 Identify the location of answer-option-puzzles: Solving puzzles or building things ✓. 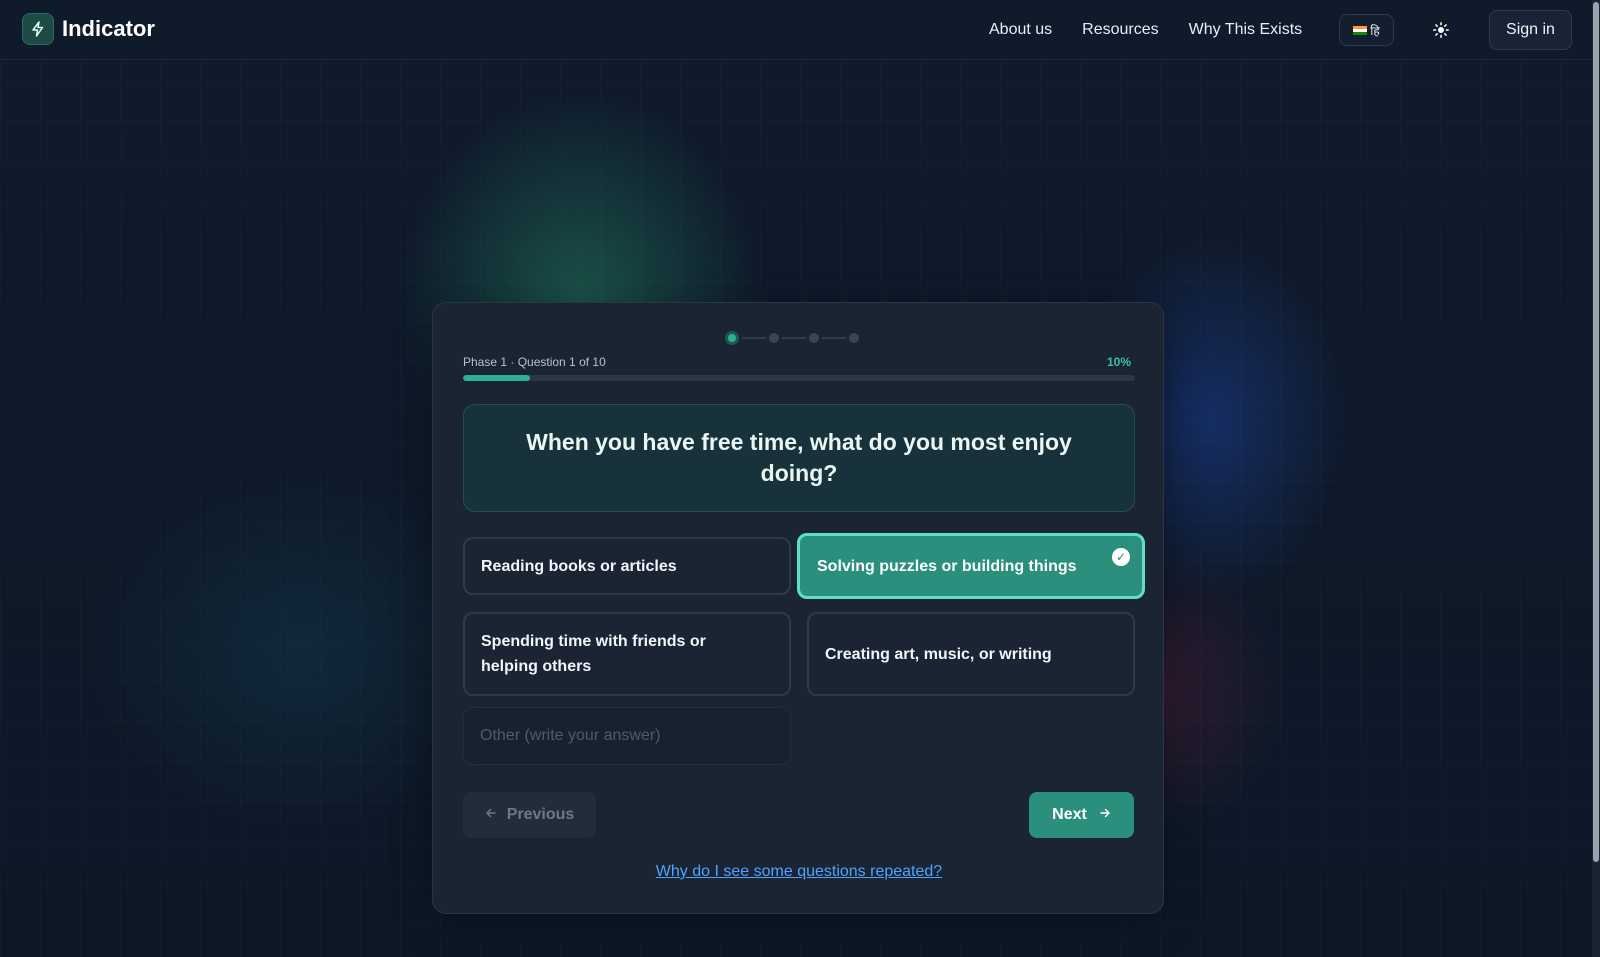
(971, 566).